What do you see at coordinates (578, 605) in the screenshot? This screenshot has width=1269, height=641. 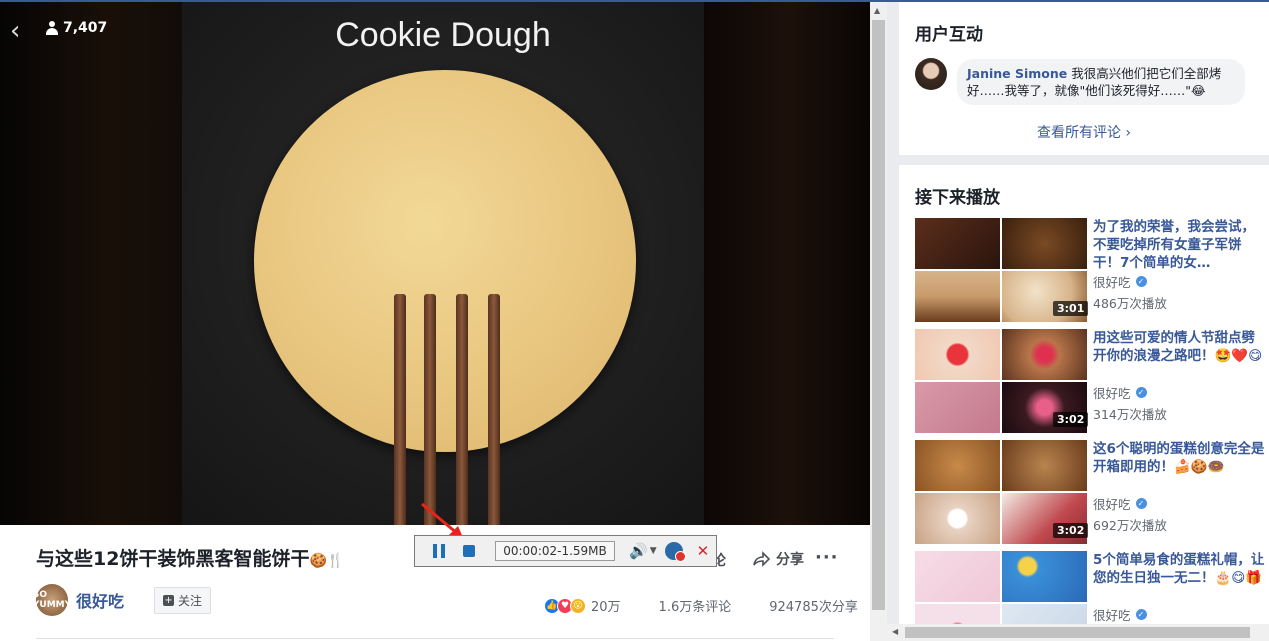 I see `wow-reaction-icon: 😮` at bounding box center [578, 605].